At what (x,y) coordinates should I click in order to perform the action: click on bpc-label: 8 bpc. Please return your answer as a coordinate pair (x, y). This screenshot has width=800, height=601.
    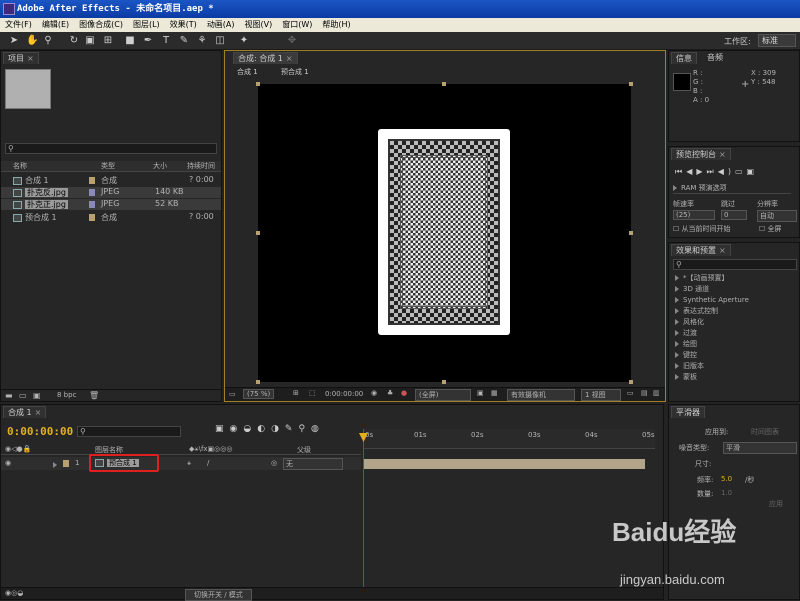
    Looking at the image, I should click on (66, 395).